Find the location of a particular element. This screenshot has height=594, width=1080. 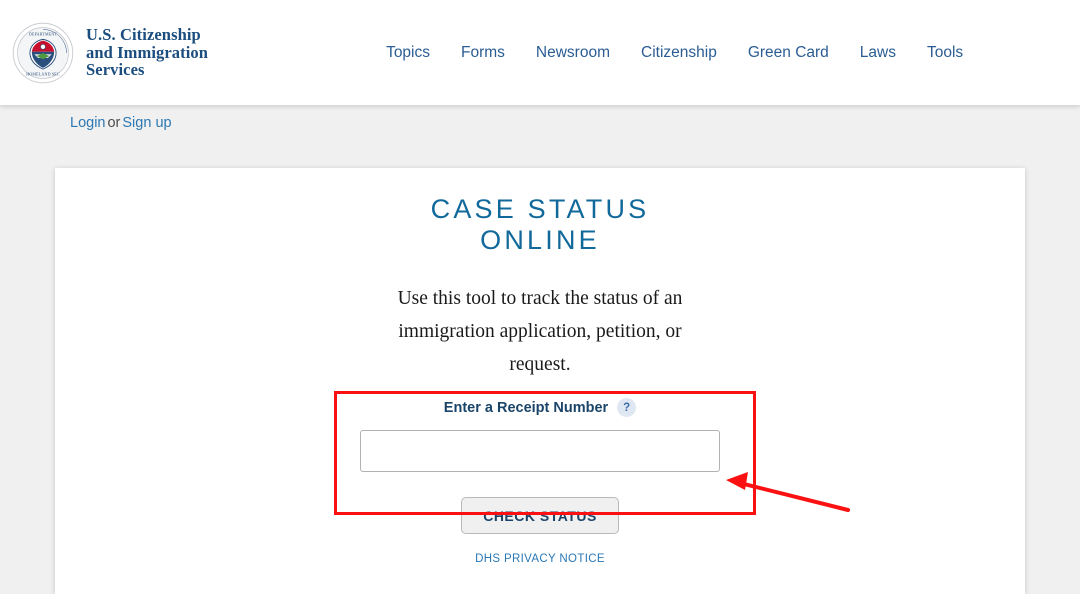

nav-item-tools: Tools is located at coordinates (945, 53).